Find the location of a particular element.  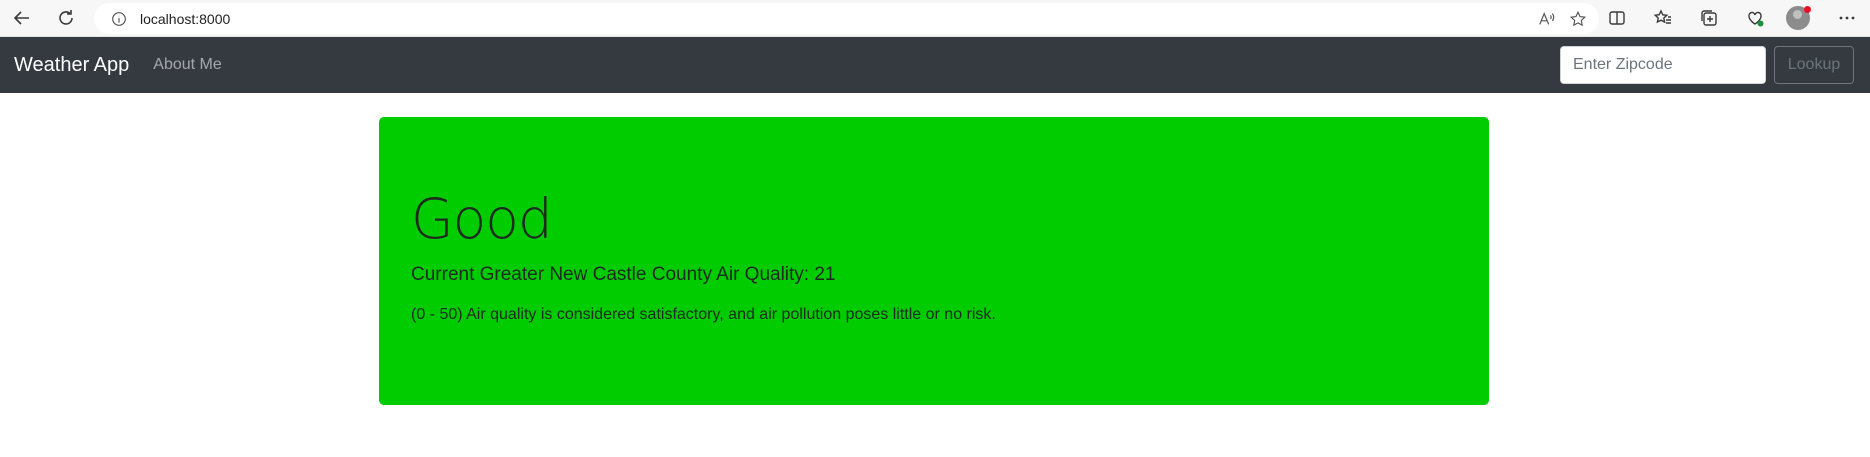

read-aloud-icon is located at coordinates (1546, 19).